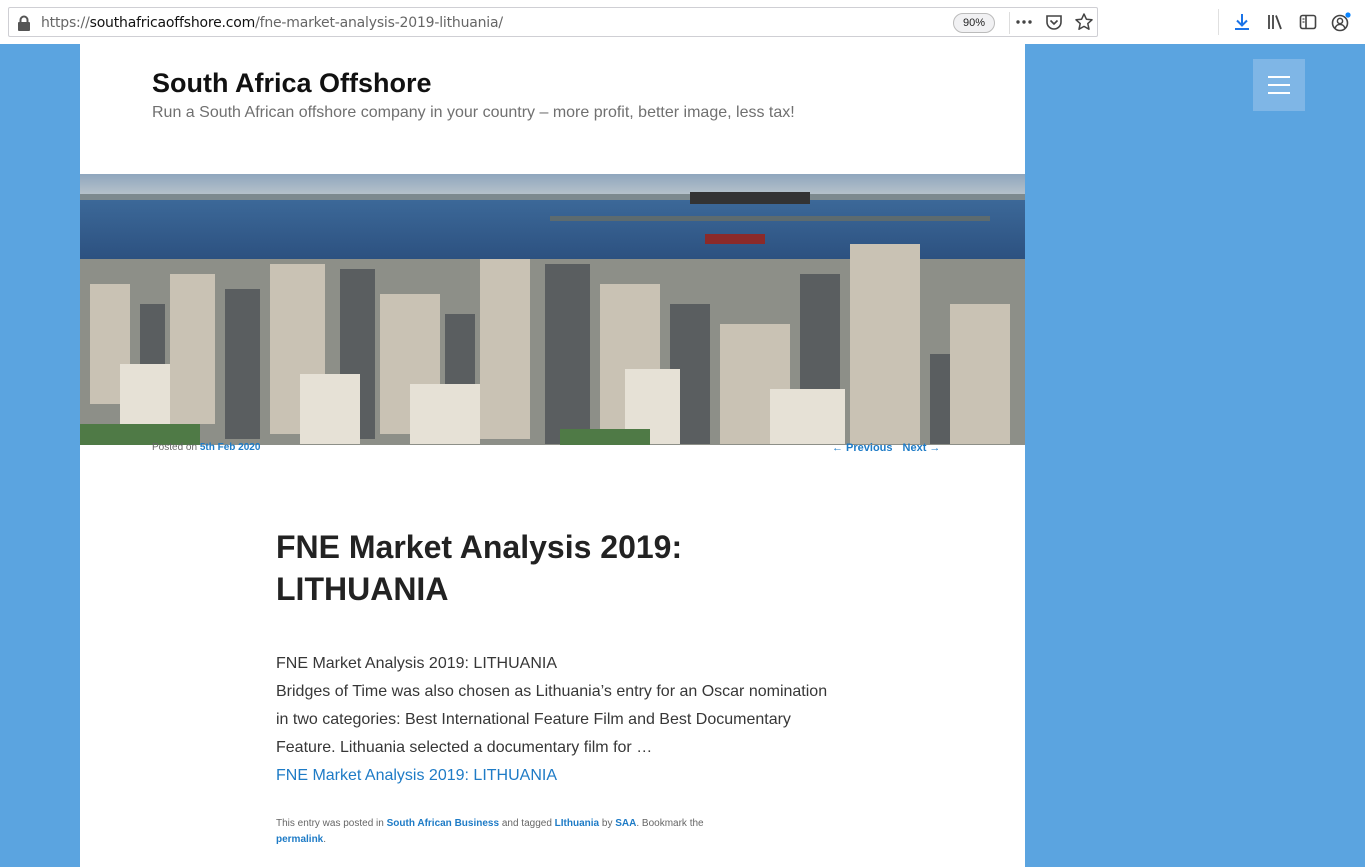 The width and height of the screenshot is (1365, 867). I want to click on footer-text: This entry was posted in, so click(331, 823).